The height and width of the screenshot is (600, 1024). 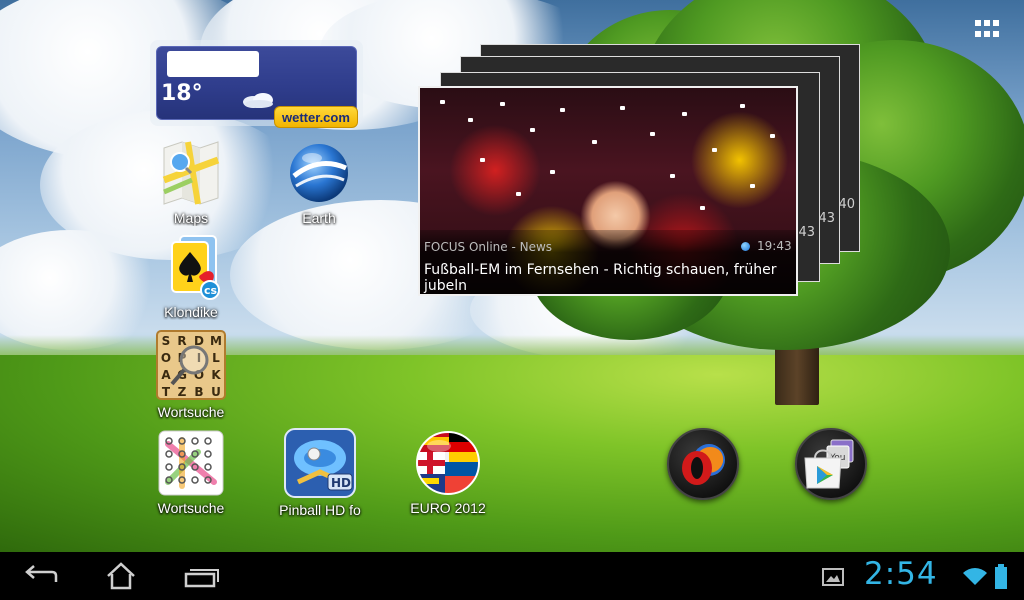 What do you see at coordinates (182, 93) in the screenshot?
I see `temperature: 18°` at bounding box center [182, 93].